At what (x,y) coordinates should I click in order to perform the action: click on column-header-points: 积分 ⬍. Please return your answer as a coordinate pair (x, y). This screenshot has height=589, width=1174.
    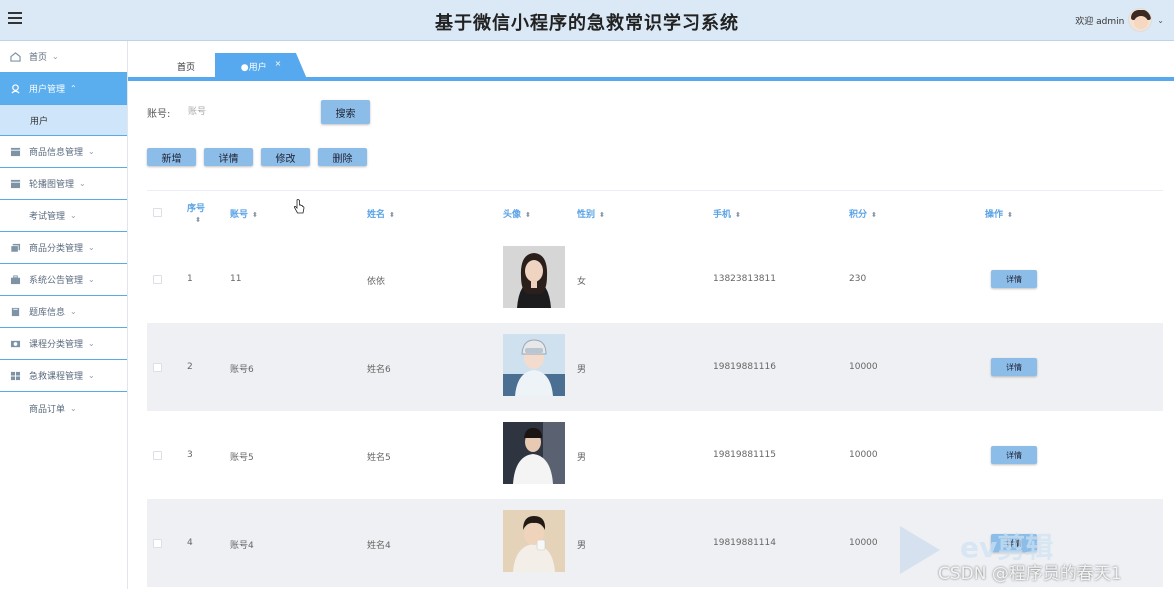
    Looking at the image, I should click on (863, 213).